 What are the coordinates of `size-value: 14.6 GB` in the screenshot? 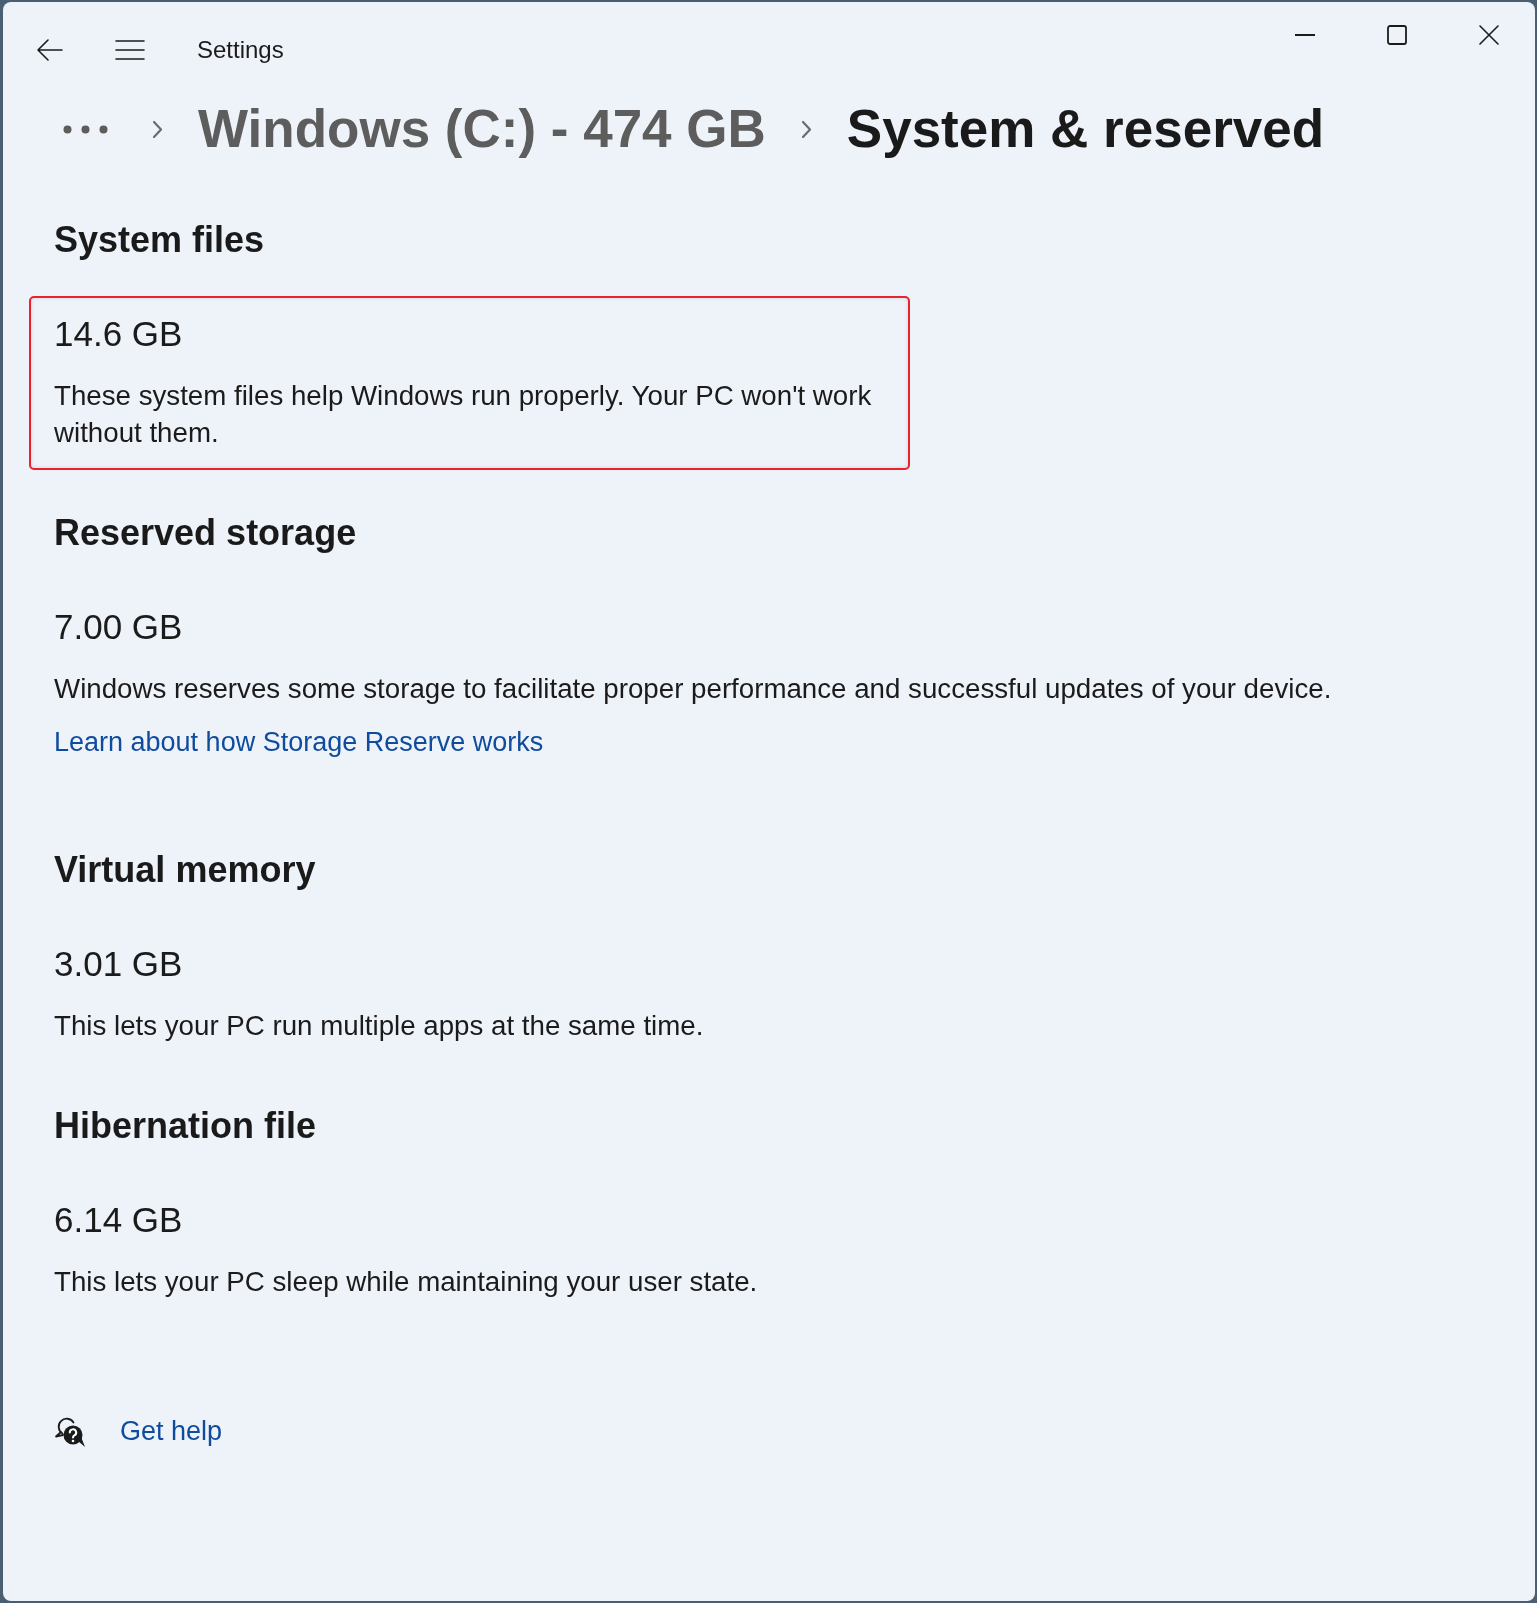 It's located at (118, 334).